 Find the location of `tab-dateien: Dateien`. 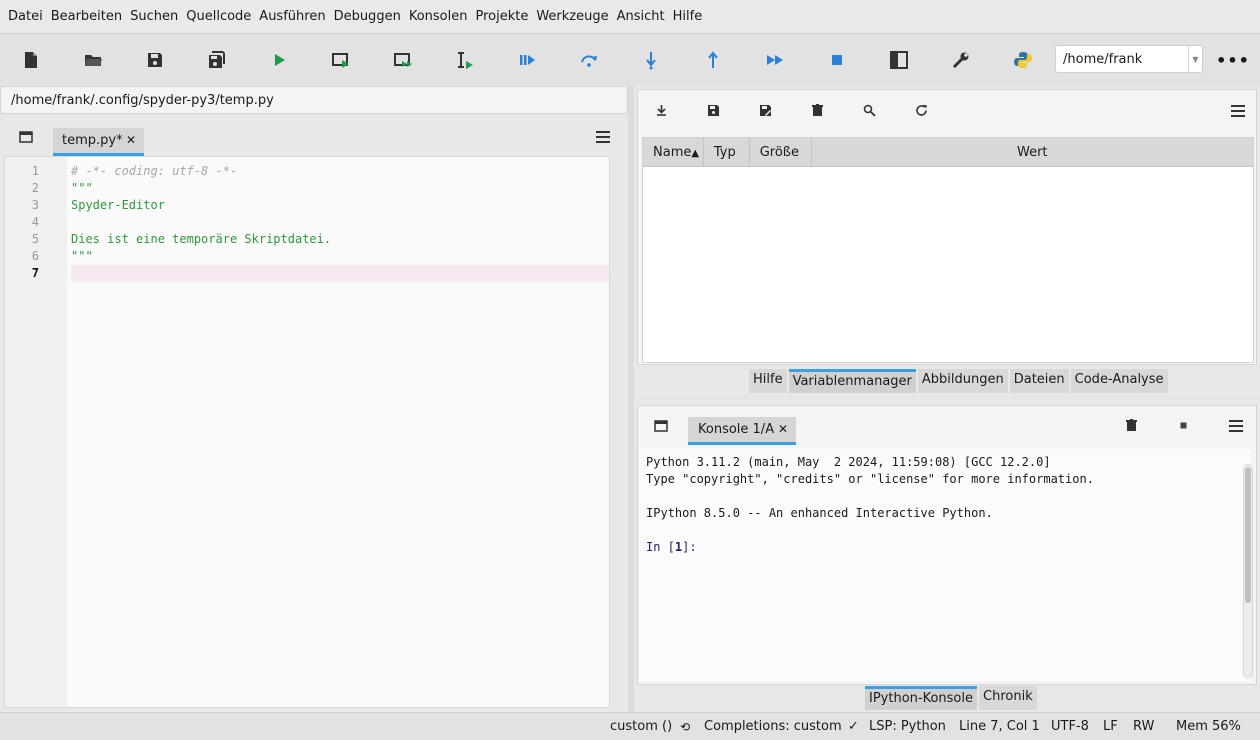

tab-dateien: Dateien is located at coordinates (1039, 381).